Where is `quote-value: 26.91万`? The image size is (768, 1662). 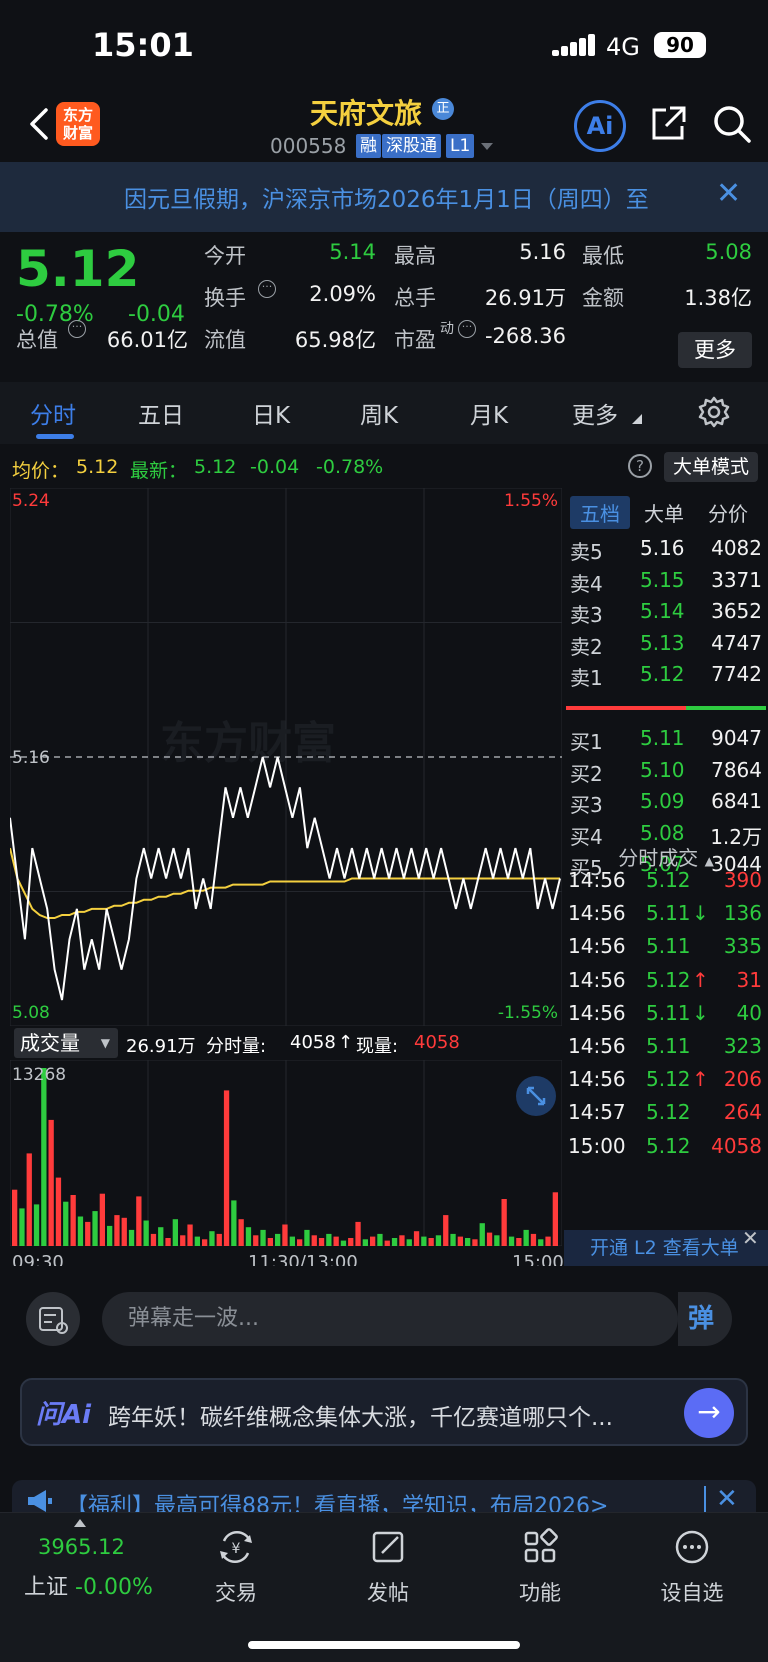 quote-value: 26.91万 is located at coordinates (525, 298).